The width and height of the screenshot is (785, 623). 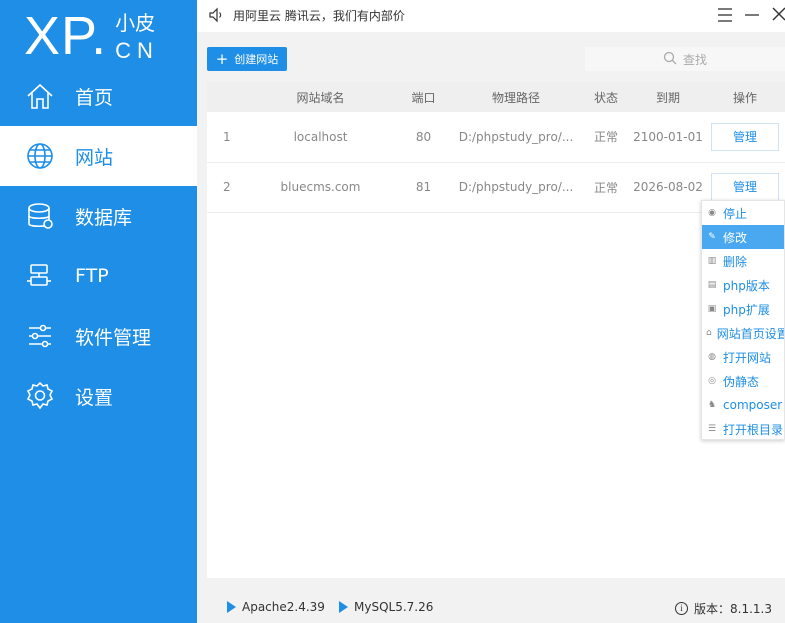 I want to click on minimize-icon, so click(x=752, y=15).